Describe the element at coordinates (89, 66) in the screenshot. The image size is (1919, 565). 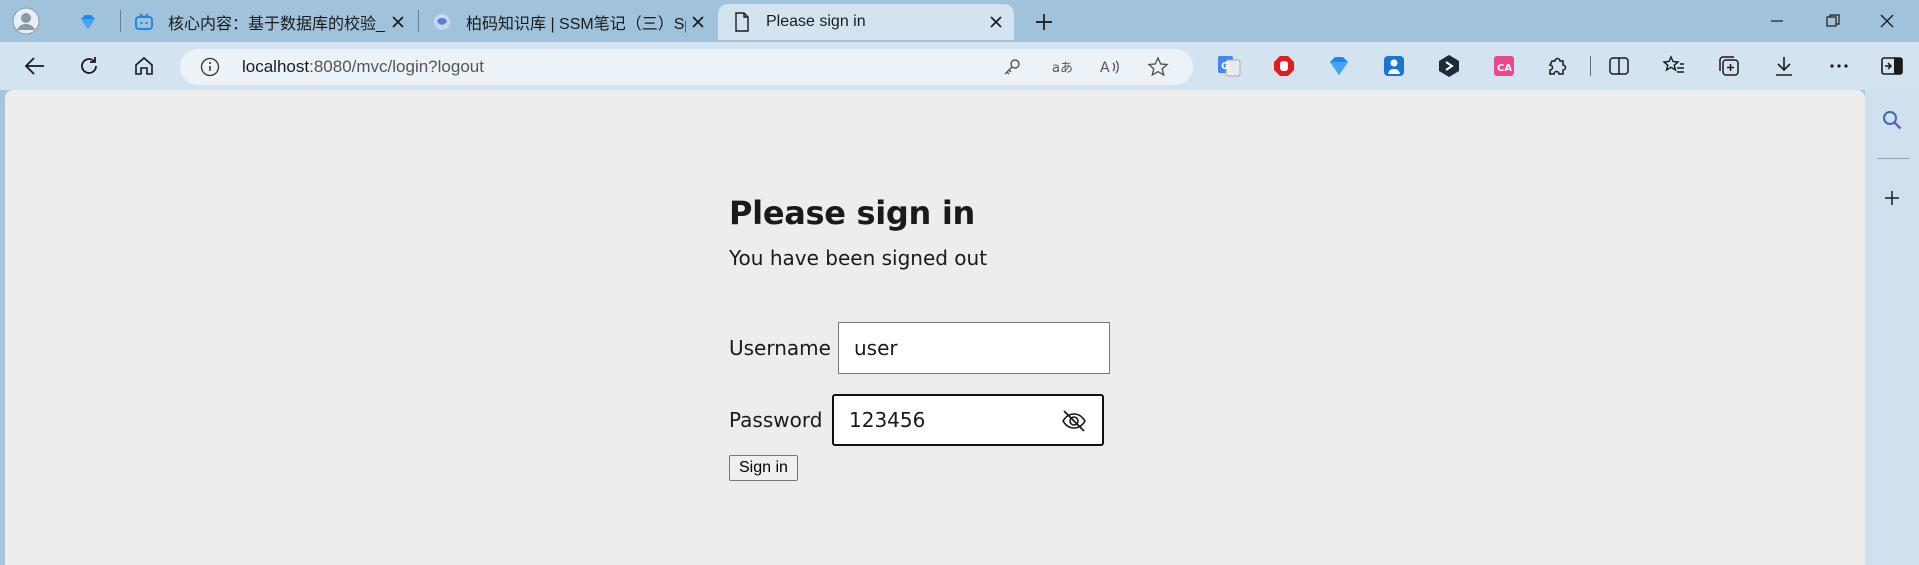
I see `refresh-button` at that location.